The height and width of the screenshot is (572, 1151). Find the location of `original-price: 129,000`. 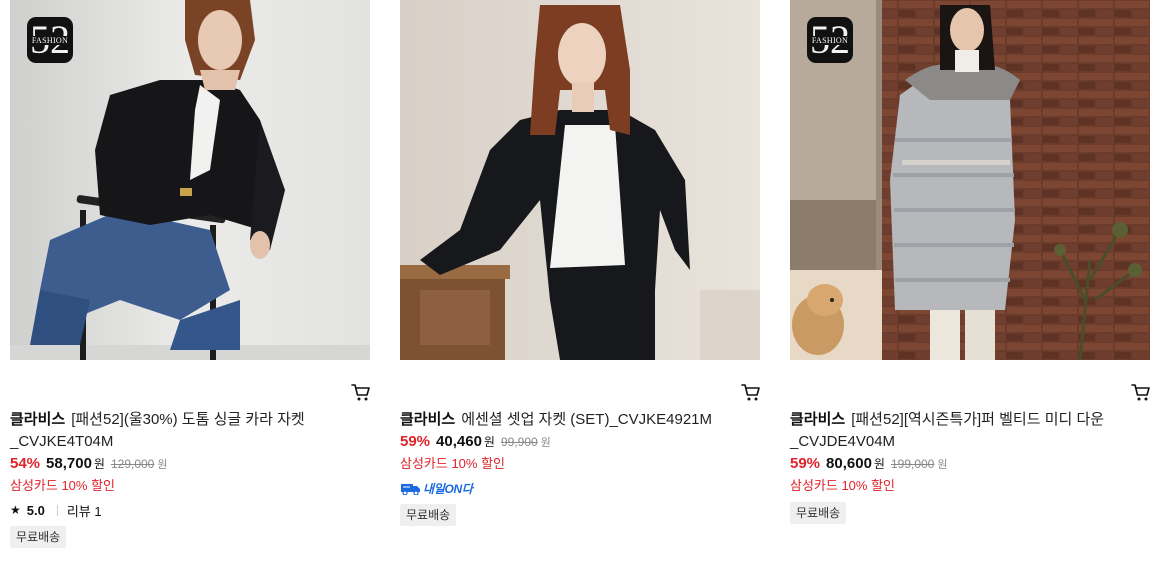

original-price: 129,000 is located at coordinates (132, 464).